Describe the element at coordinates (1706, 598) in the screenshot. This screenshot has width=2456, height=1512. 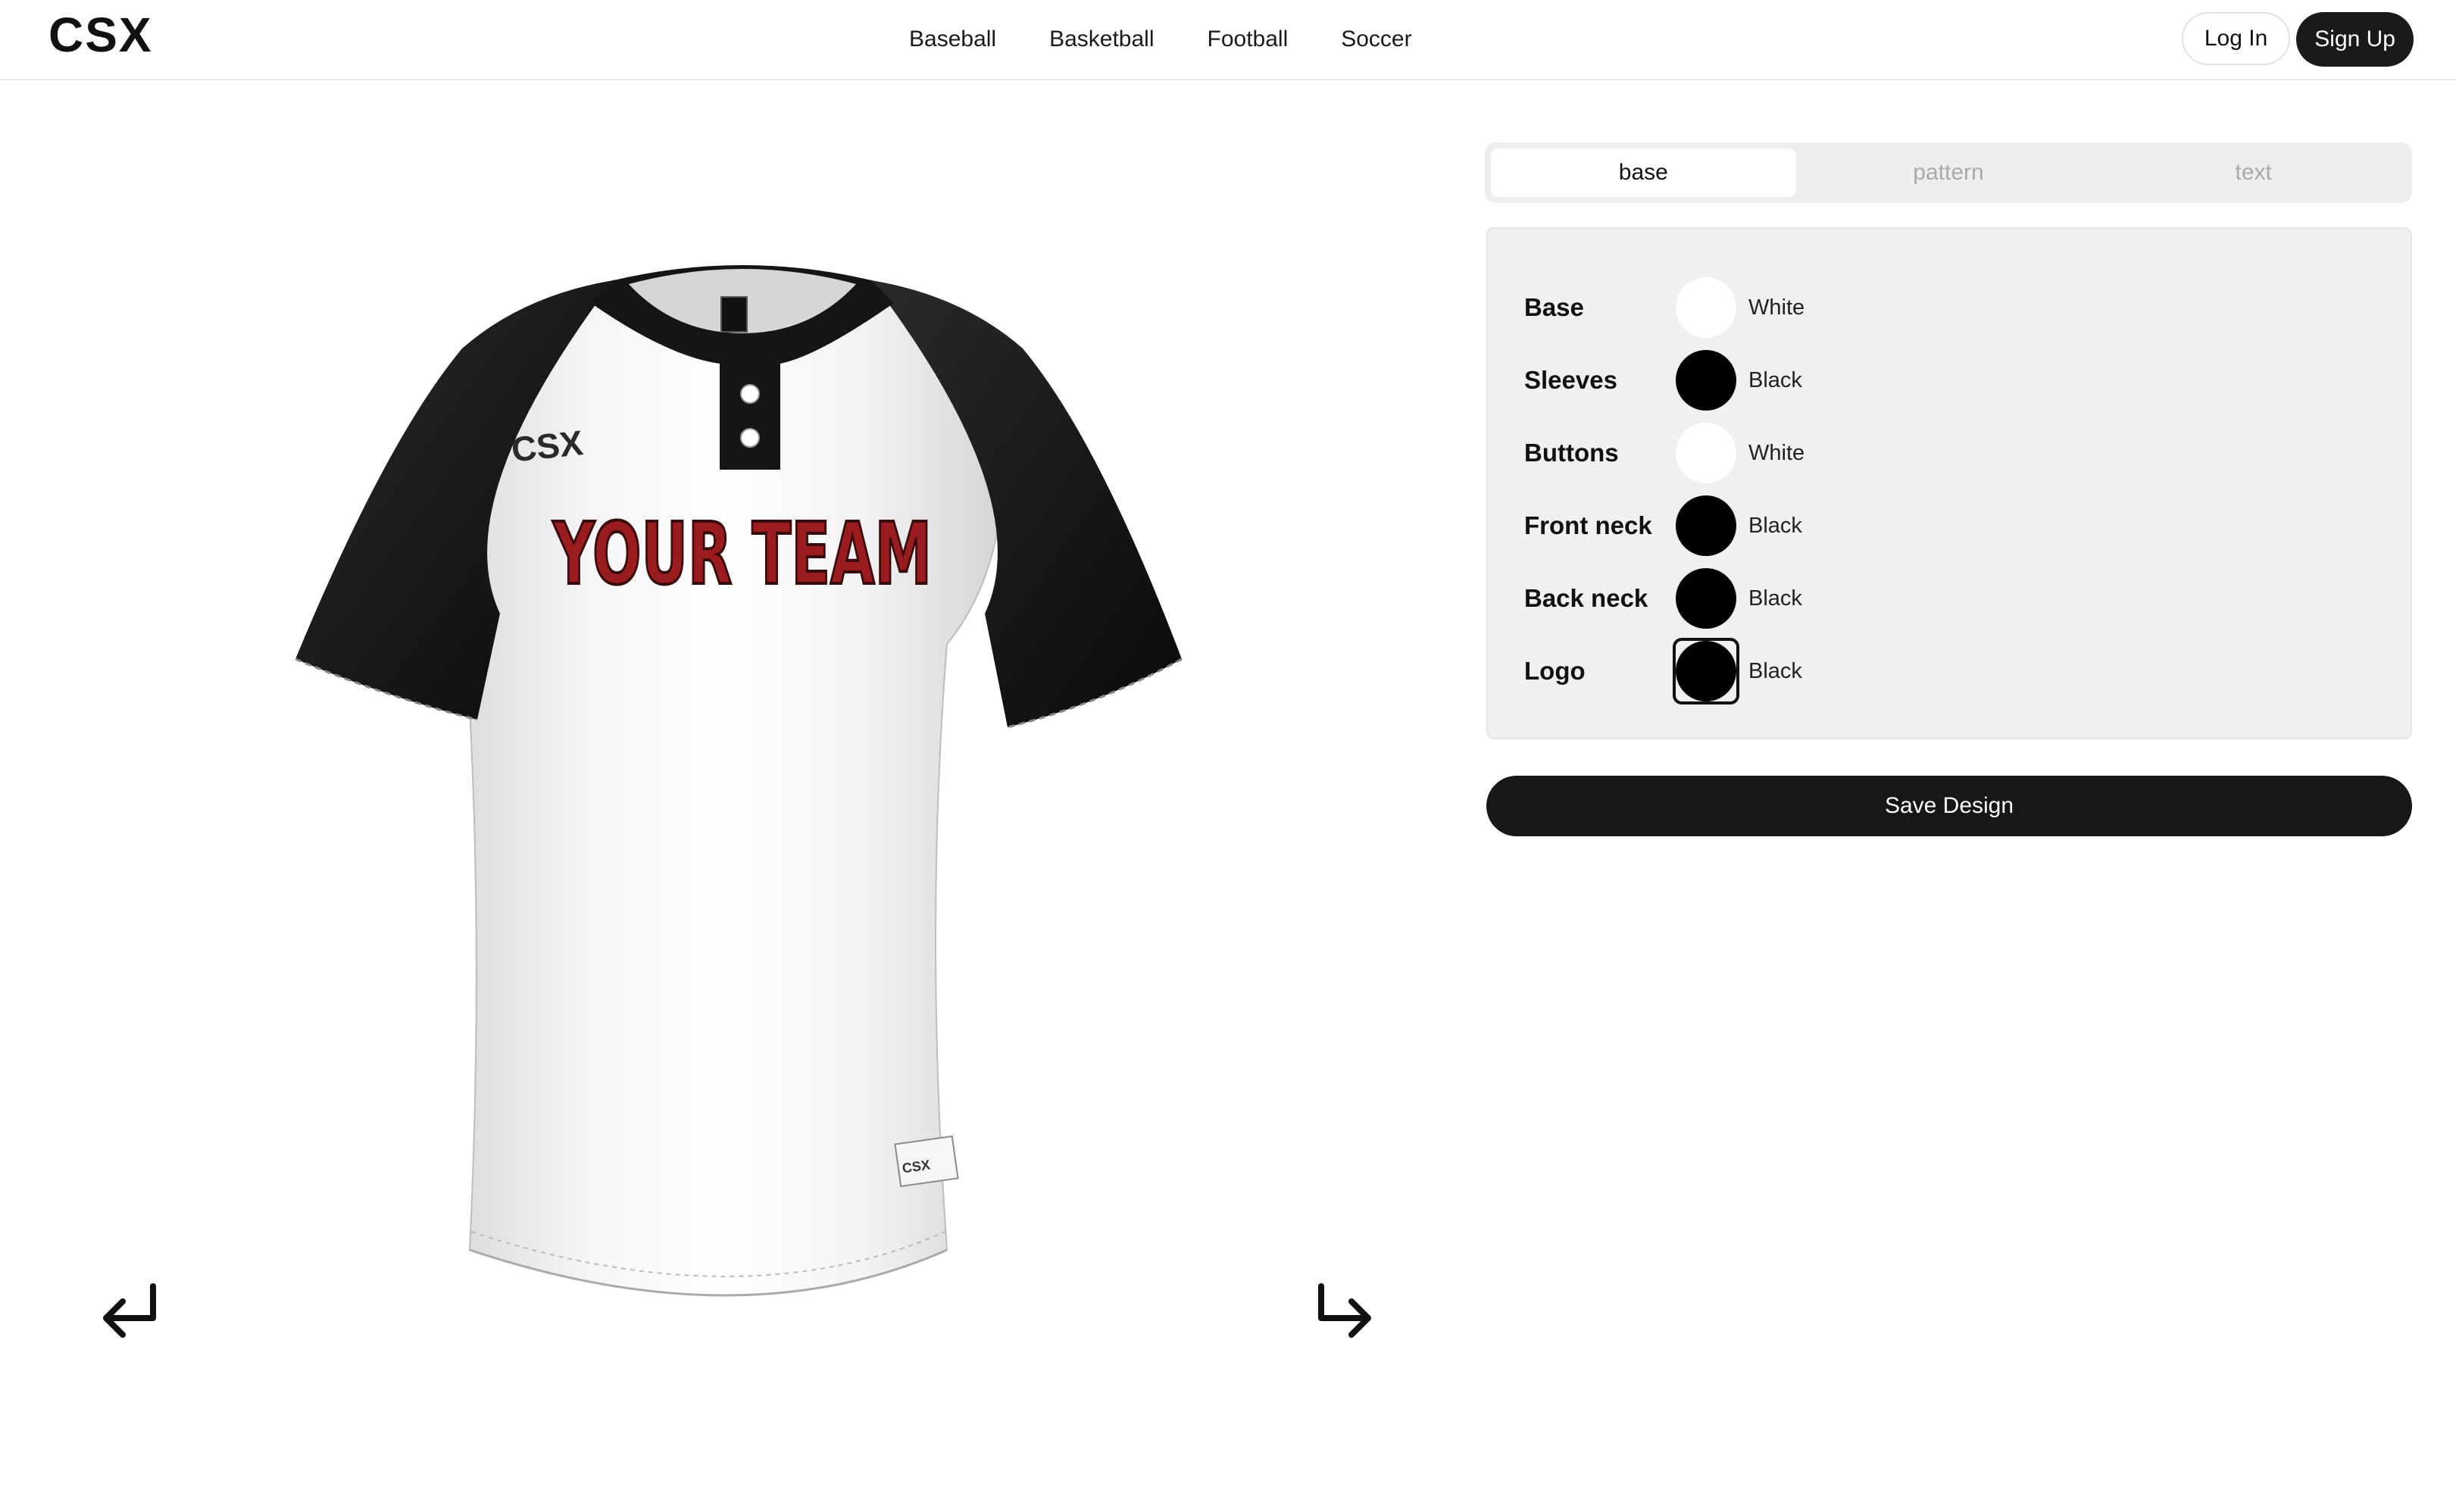
I see `color-swatch-back-neck` at that location.